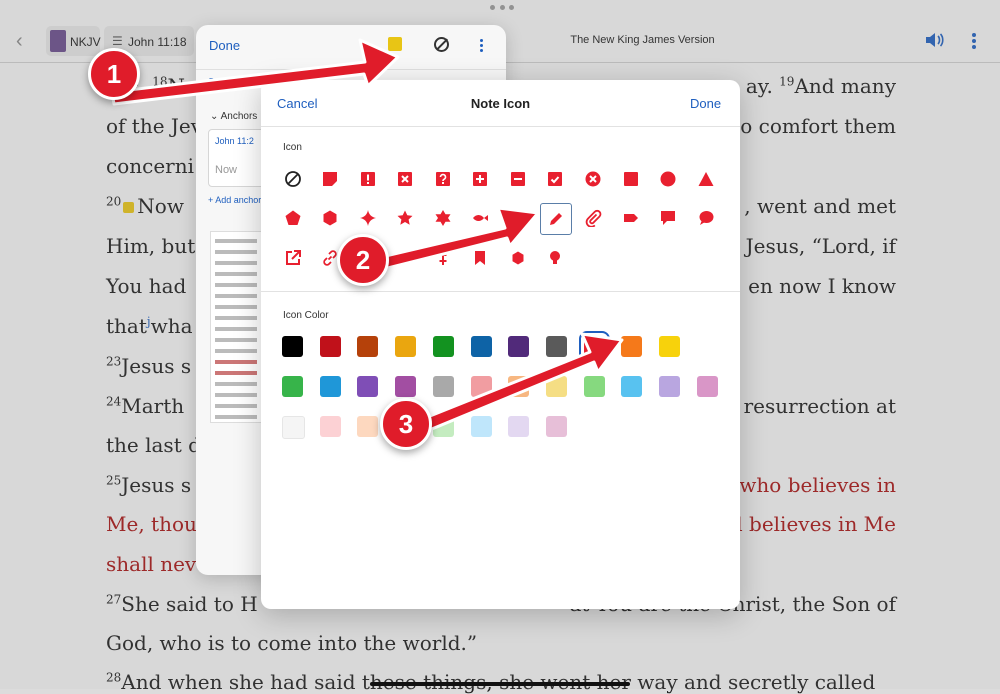  What do you see at coordinates (706, 218) in the screenshot?
I see `round-speech-bubble-icon` at bounding box center [706, 218].